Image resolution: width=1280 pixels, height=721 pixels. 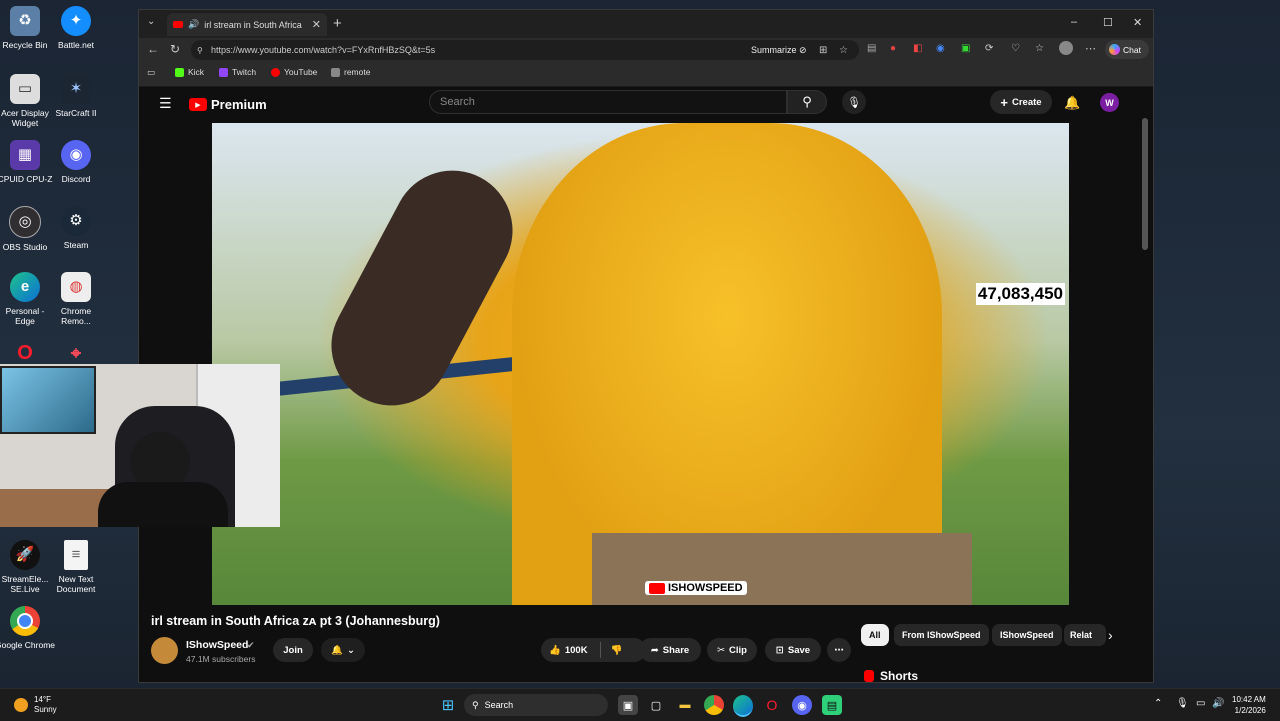 What do you see at coordinates (1109, 102) in the screenshot?
I see `account-avatar: W` at bounding box center [1109, 102].